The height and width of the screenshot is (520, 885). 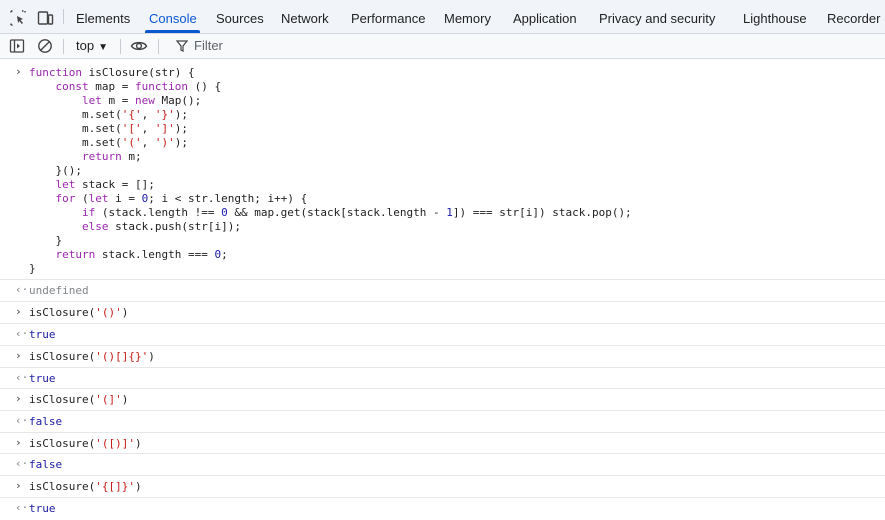 I want to click on input-expression: isClosure('()'), so click(x=79, y=312).